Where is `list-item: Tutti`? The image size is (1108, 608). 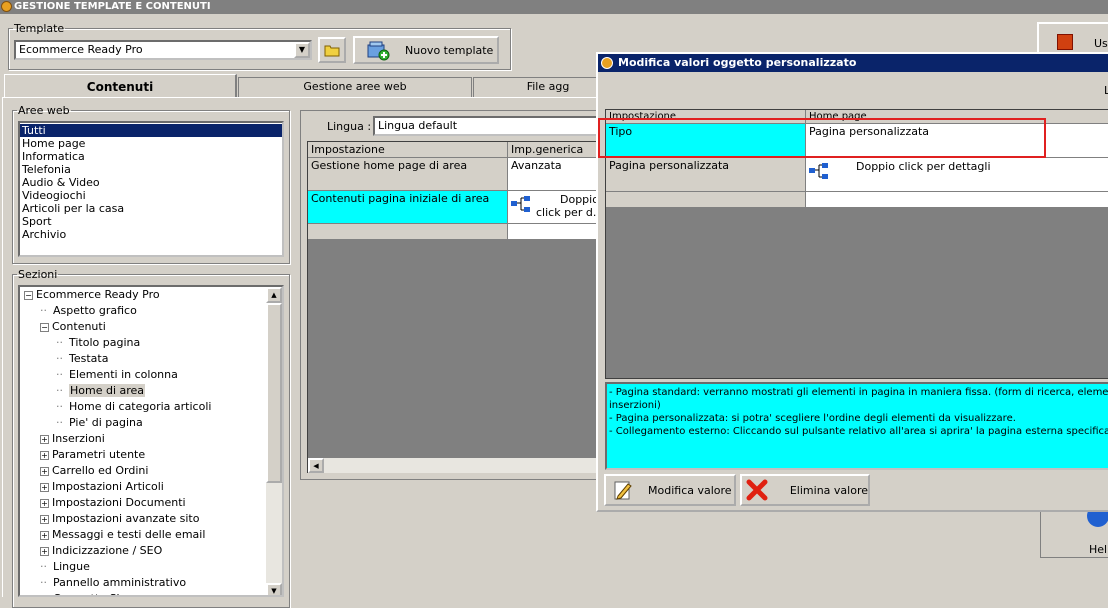 list-item: Tutti is located at coordinates (151, 130).